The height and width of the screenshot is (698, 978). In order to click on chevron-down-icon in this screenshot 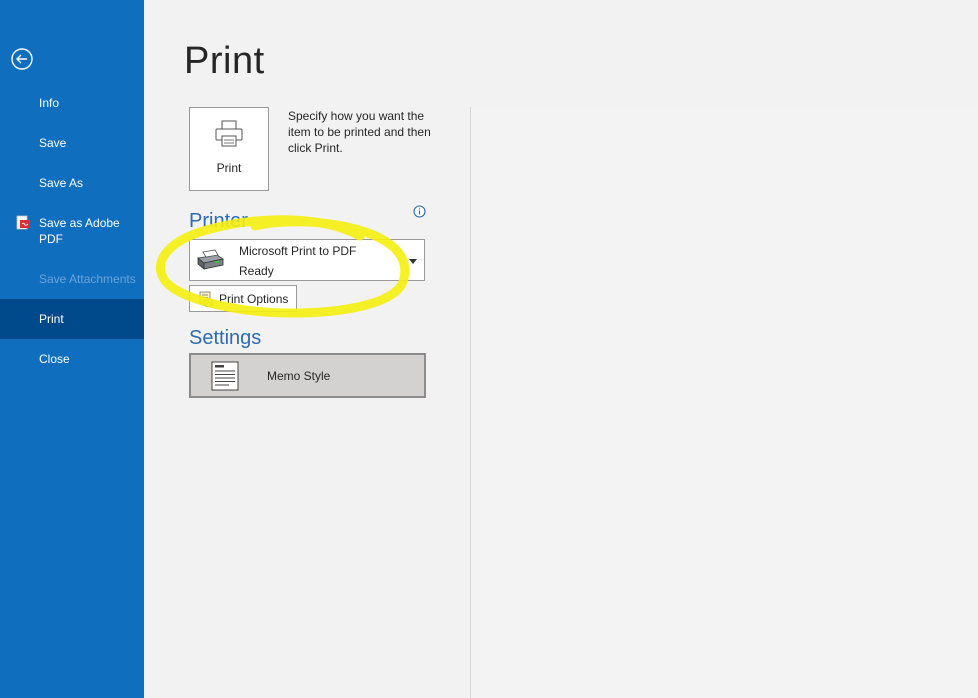, I will do `click(413, 261)`.